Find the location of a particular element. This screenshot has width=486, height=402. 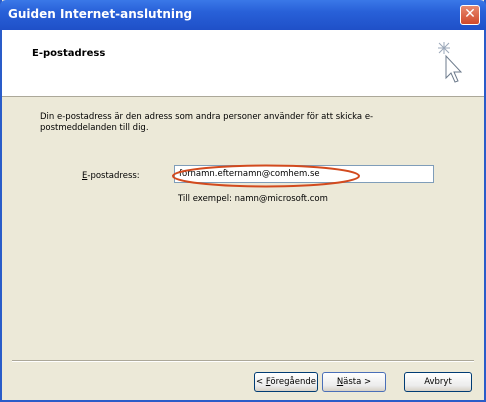

back-button-rest: öregående is located at coordinates (293, 382).